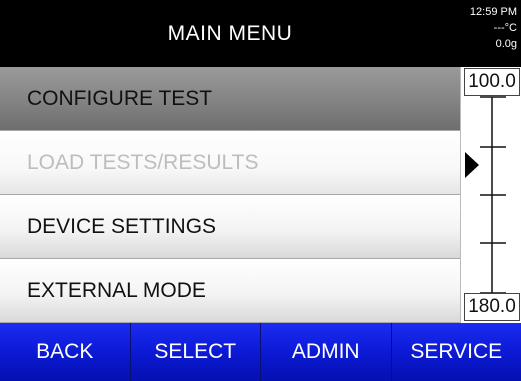 Image resolution: width=521 pixels, height=381 pixels. Describe the element at coordinates (230, 33) in the screenshot. I see `page-title: MAIN MENU` at that location.